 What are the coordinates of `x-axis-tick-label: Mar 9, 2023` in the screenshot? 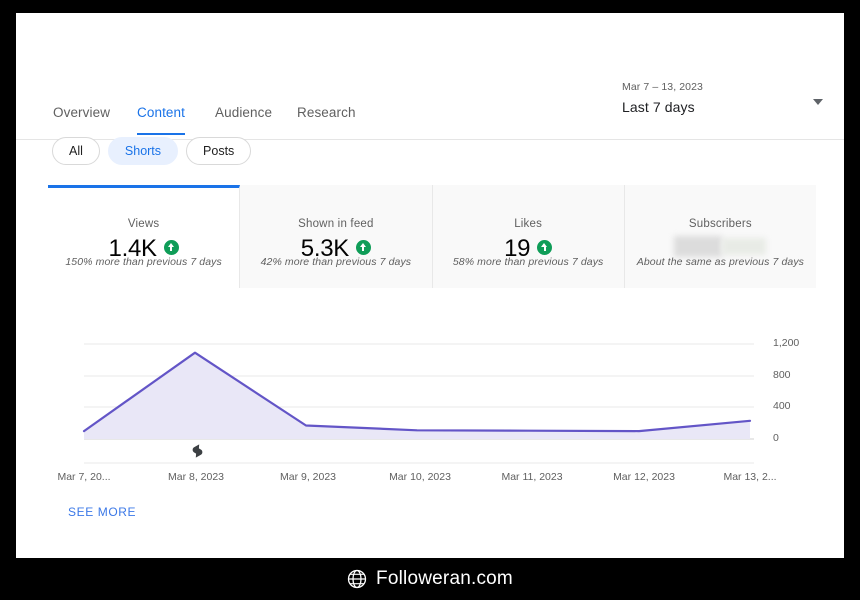 It's located at (308, 477).